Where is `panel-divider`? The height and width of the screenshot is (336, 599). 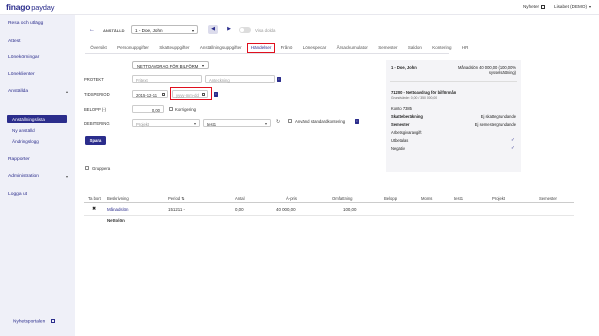
panel-divider is located at coordinates (453, 81).